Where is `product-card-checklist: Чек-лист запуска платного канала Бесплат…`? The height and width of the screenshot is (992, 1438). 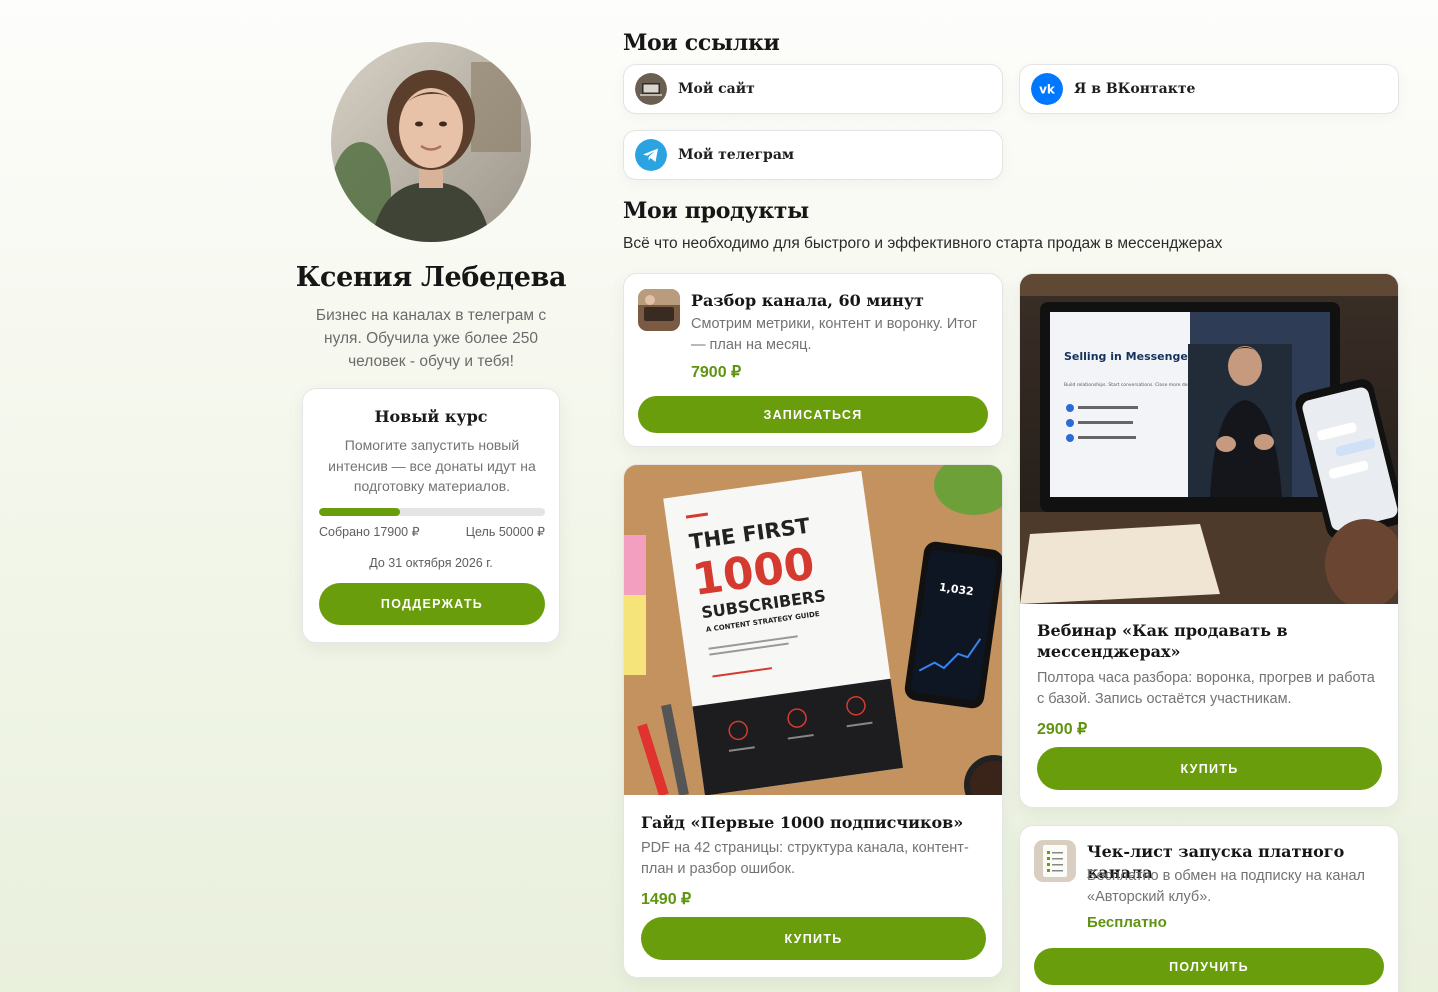 product-card-checklist: Чек-лист запуска платного канала Бесплат… is located at coordinates (1209, 908).